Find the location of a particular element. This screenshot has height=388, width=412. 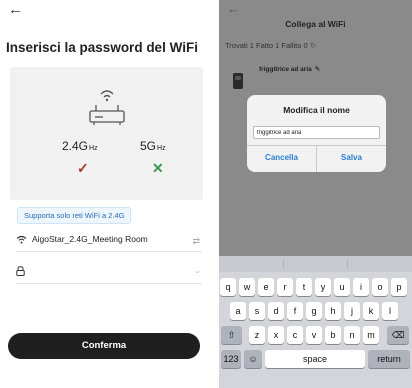

key-t: t is located at coordinates (304, 287).